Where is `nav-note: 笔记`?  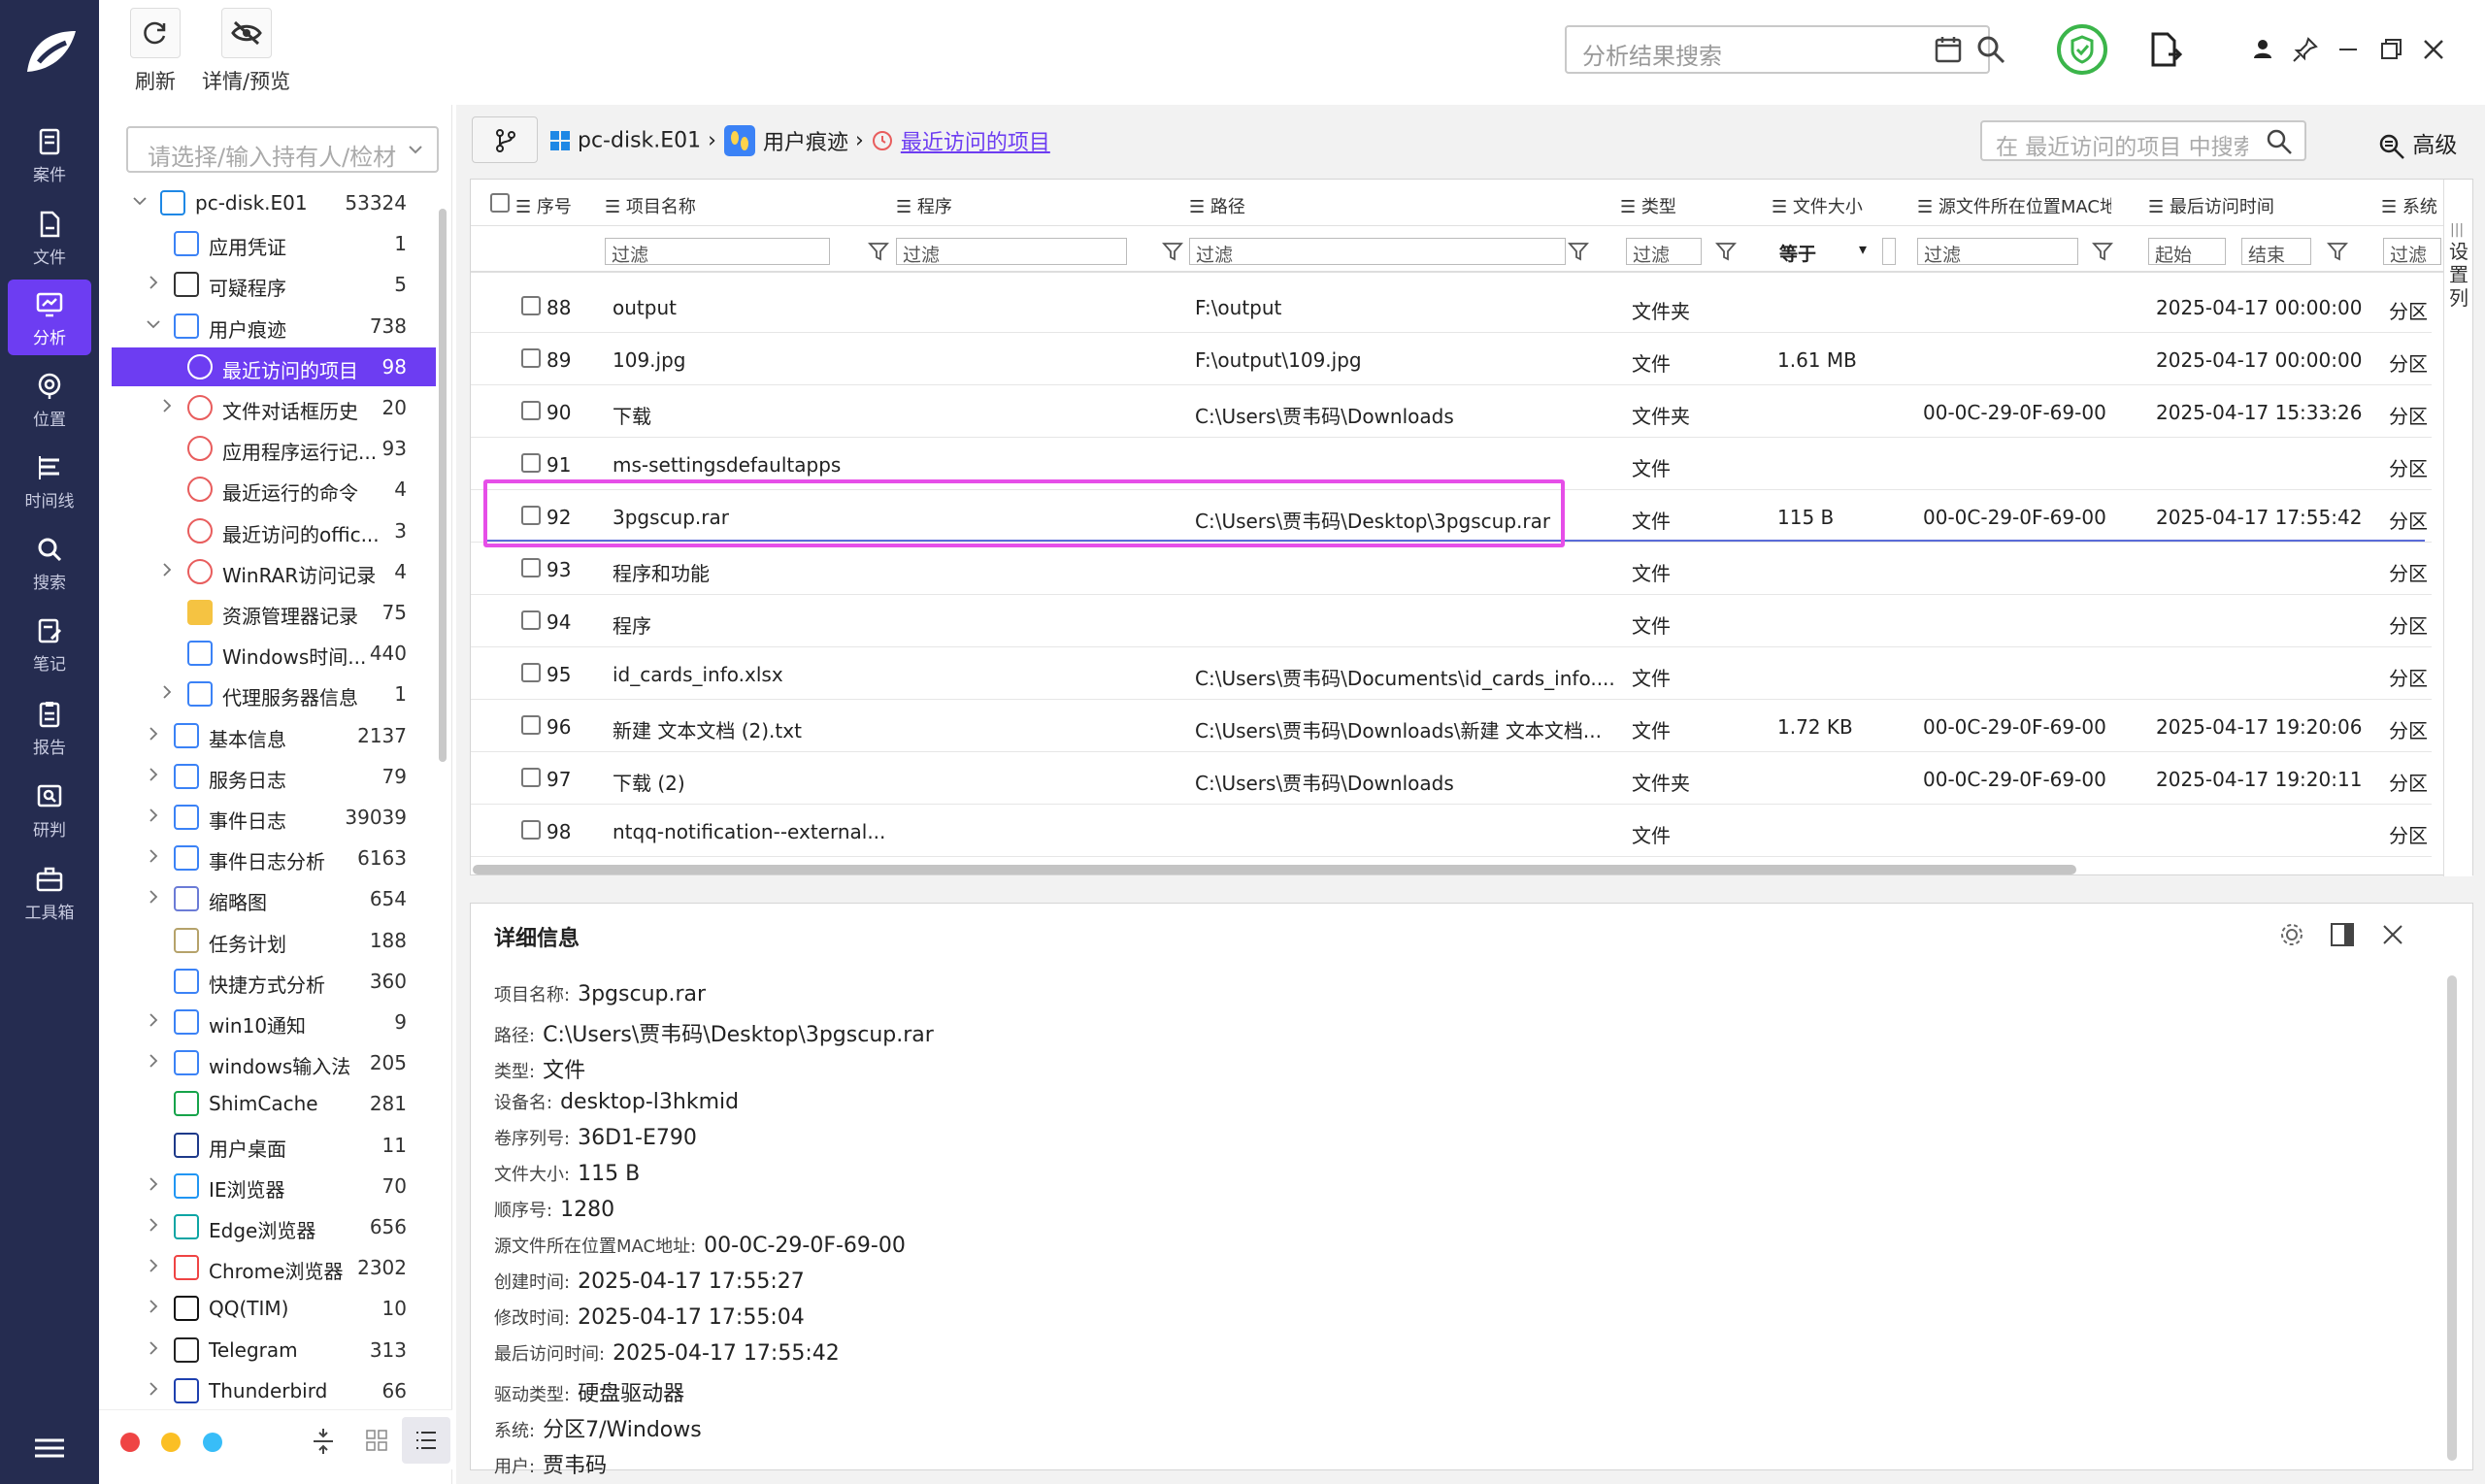 nav-note: 笔记 is located at coordinates (50, 643).